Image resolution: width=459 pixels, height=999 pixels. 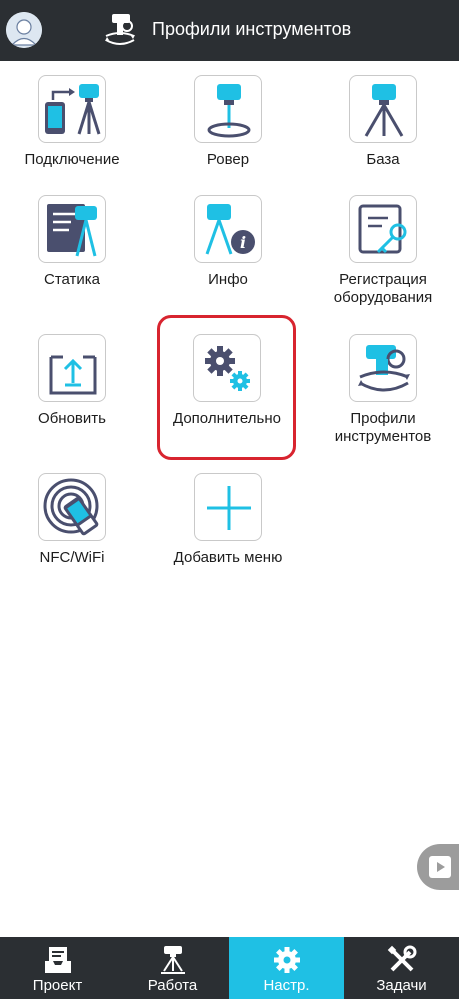 I want to click on floating-play-button, so click(x=438, y=867).